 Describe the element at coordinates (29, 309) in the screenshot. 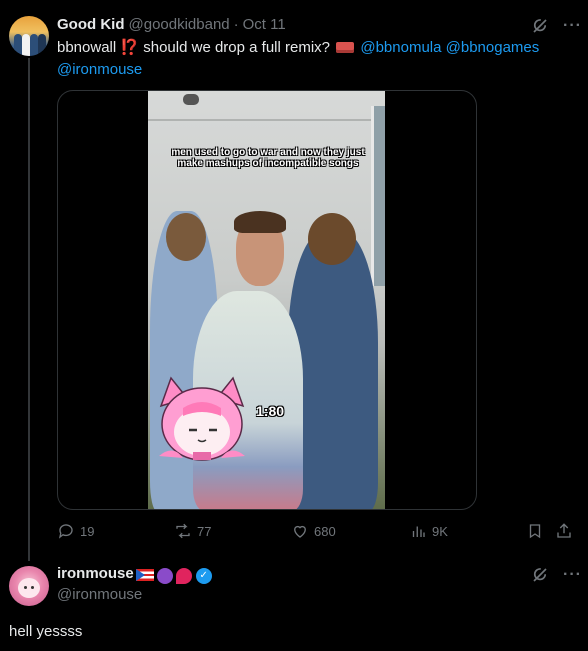

I see `thread-line` at that location.